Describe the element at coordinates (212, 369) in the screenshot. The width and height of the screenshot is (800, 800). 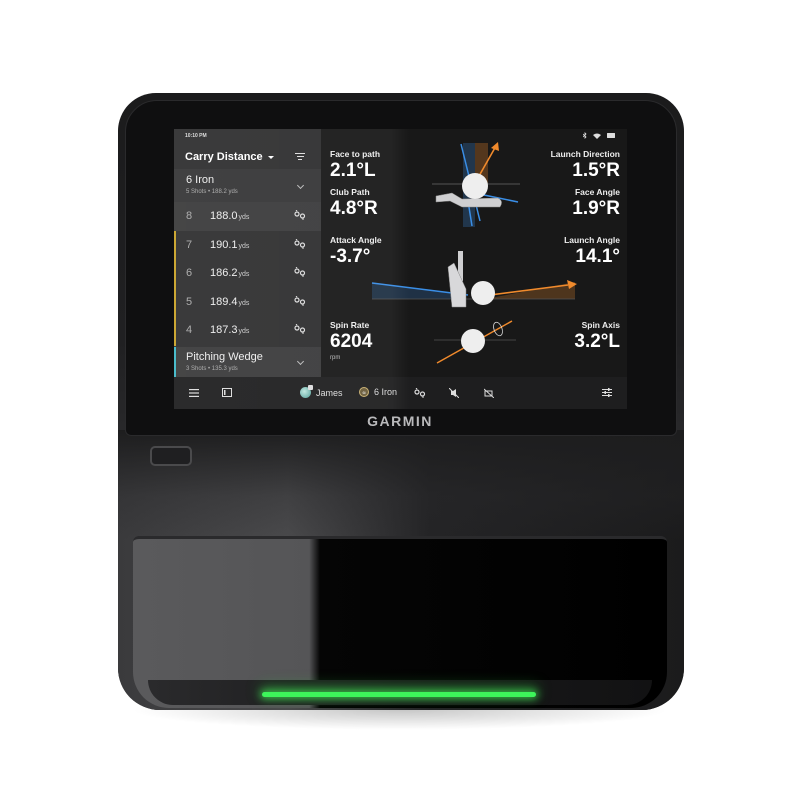
I see `club-summary: 3 Shots • 135.3 yds` at that location.